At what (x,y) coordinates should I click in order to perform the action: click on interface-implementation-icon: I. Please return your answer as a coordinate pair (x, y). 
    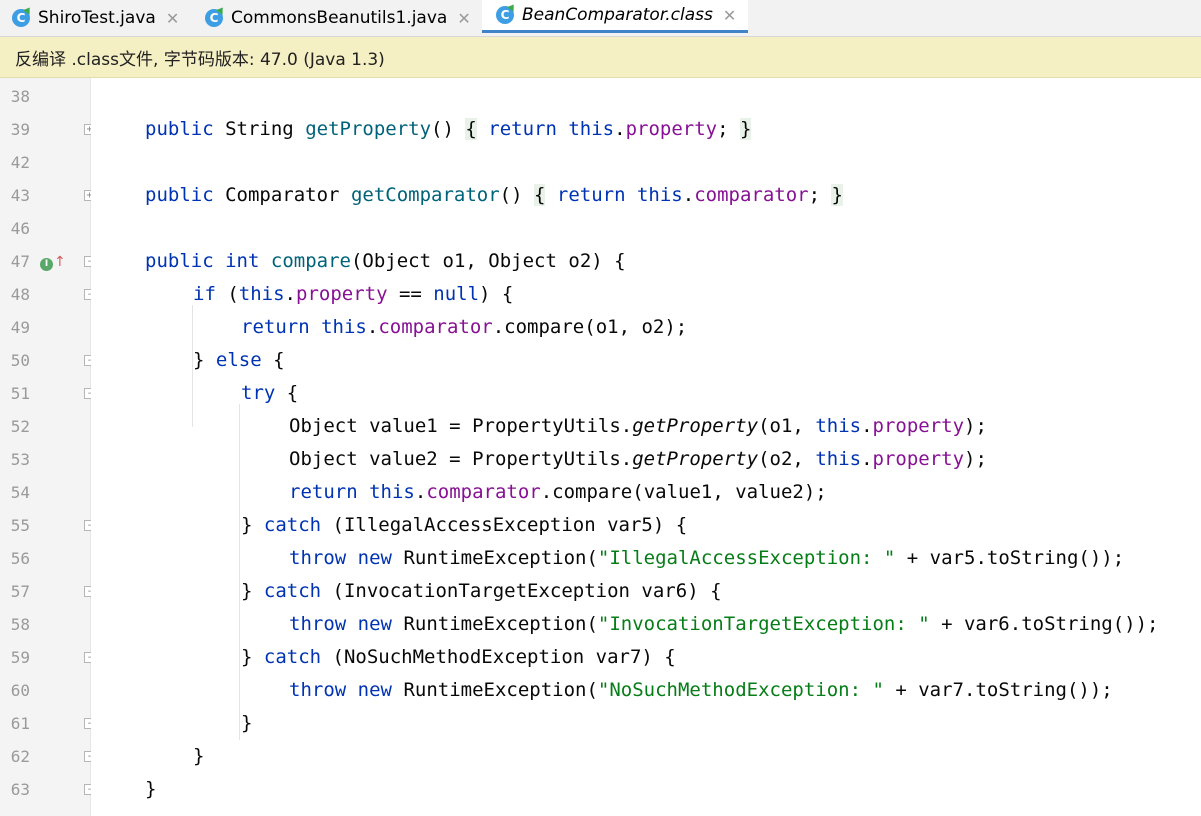
    Looking at the image, I should click on (46, 264).